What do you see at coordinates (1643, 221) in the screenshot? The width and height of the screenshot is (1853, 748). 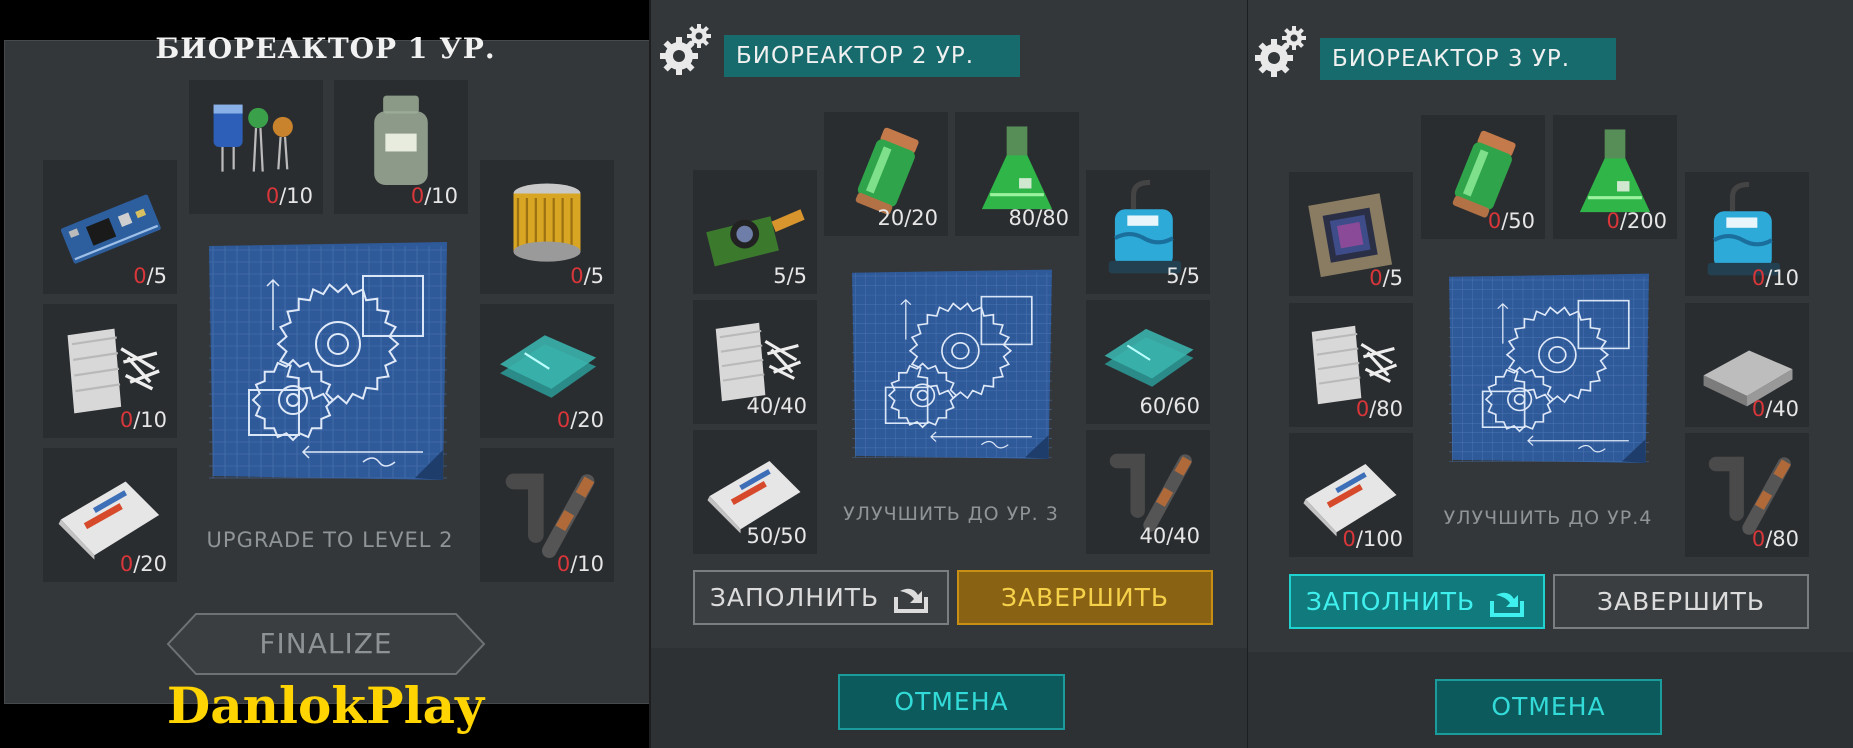 I see `item-count-need: /200` at bounding box center [1643, 221].